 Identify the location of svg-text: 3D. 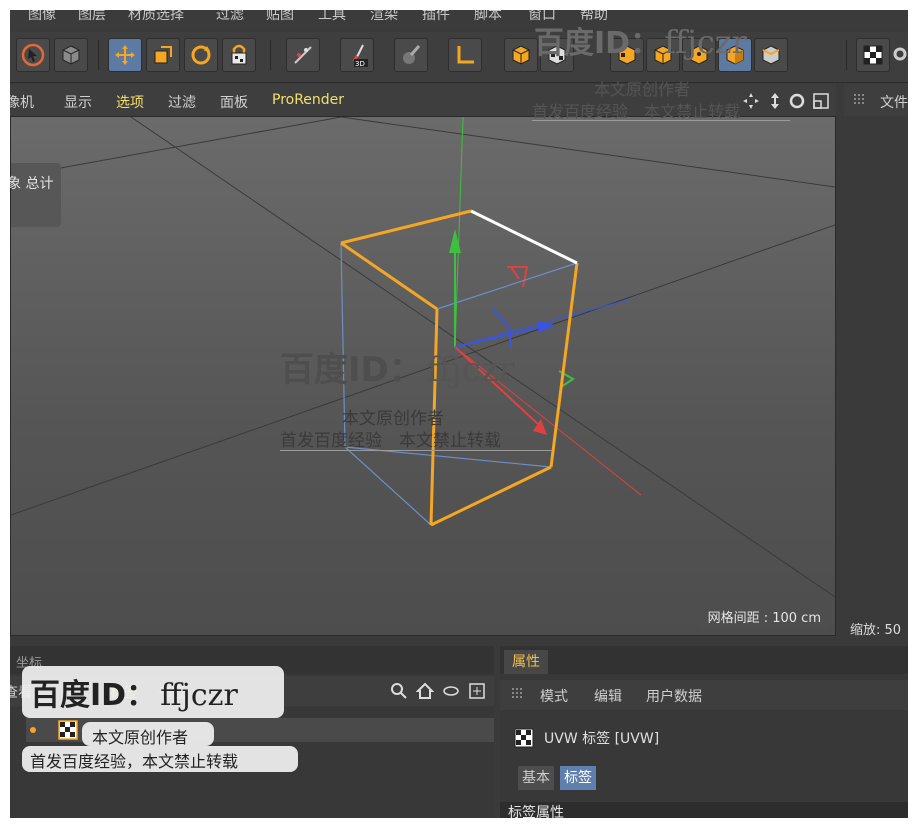
(360, 63).